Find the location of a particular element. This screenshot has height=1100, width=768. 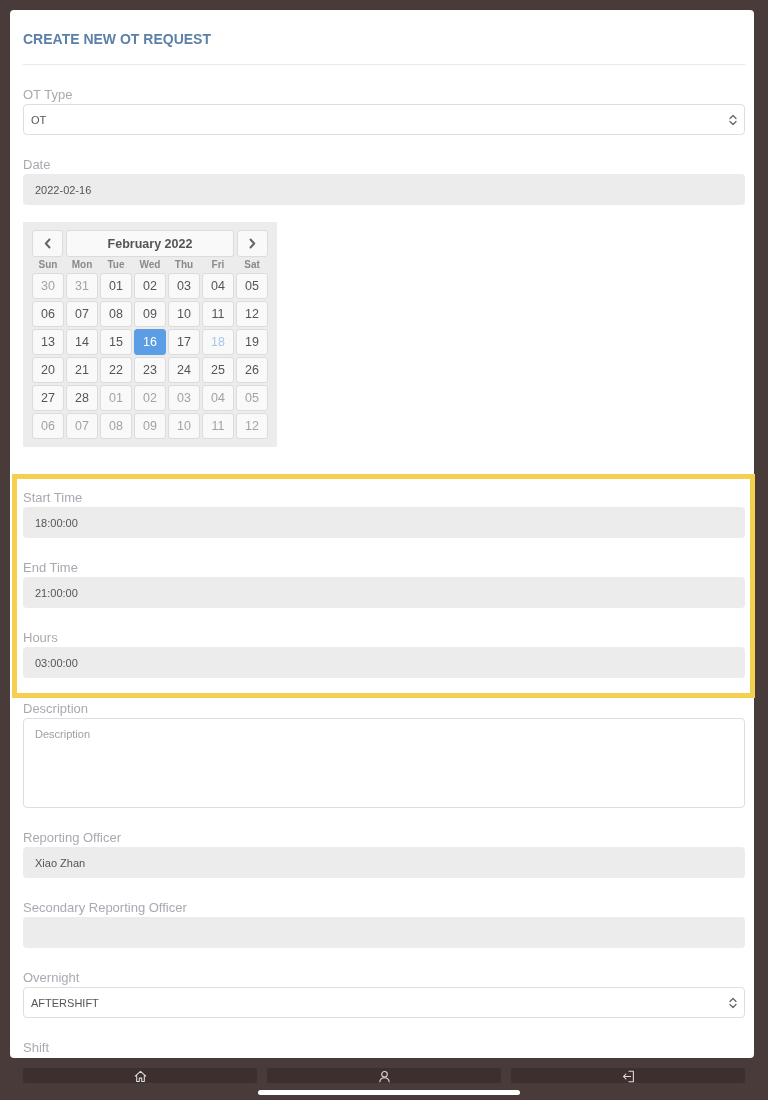

day-cell: 24 is located at coordinates (184, 370).